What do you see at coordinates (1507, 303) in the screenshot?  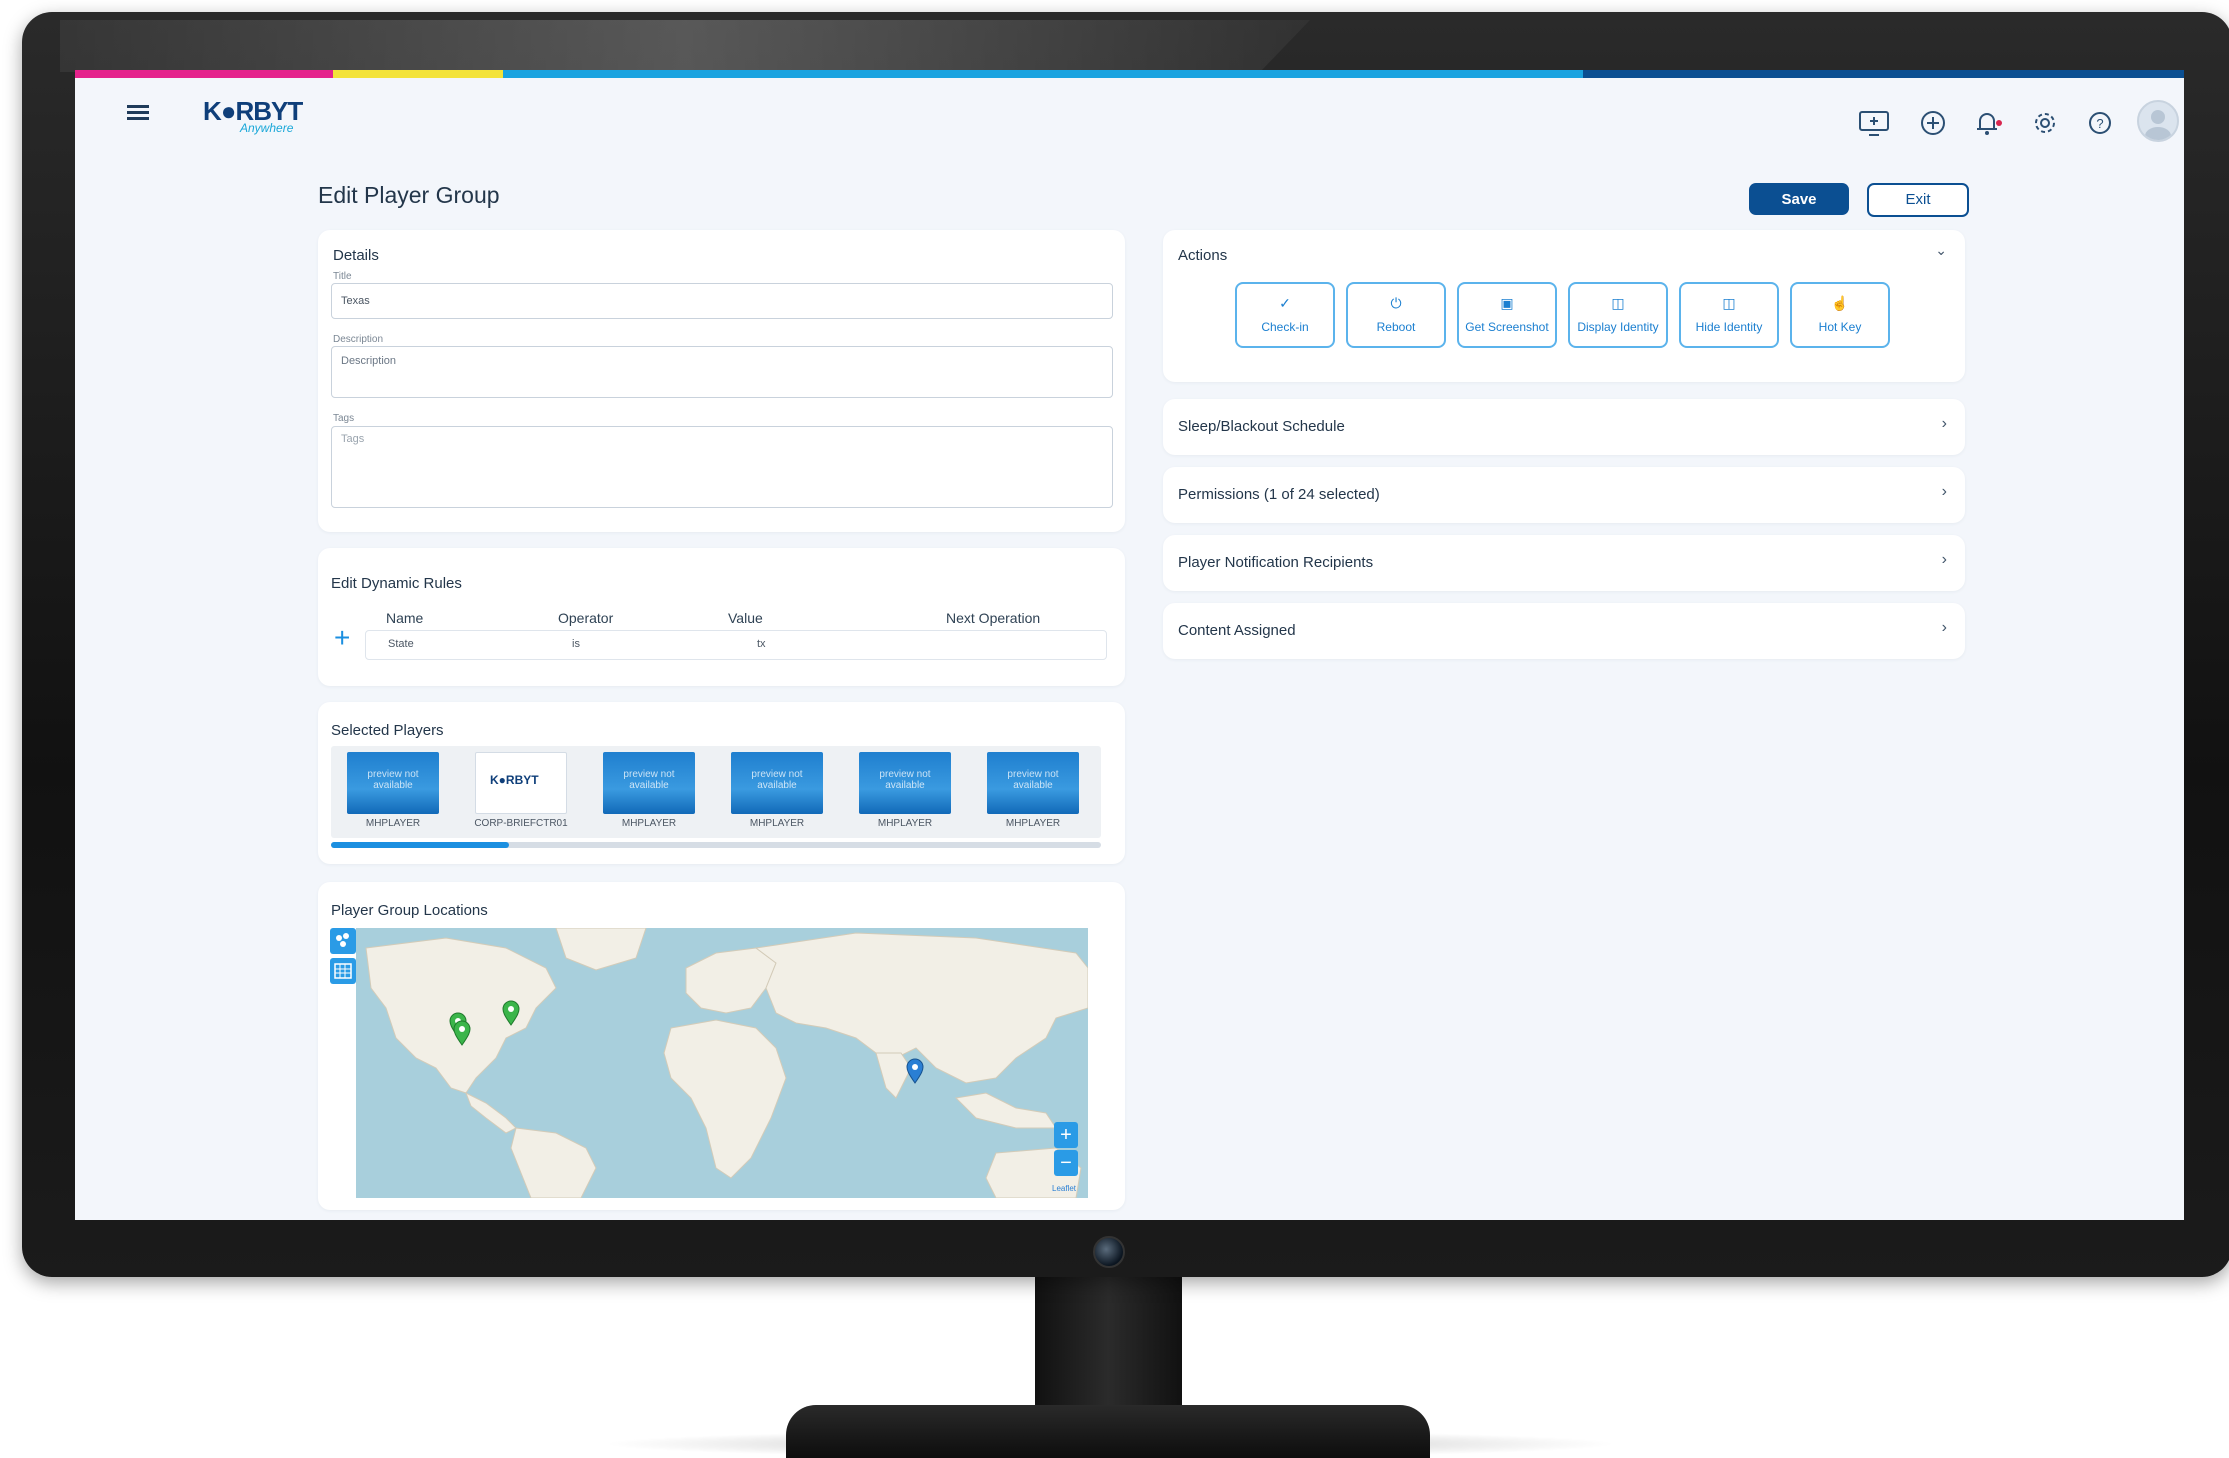 I see `screenshot-icon: ▣` at bounding box center [1507, 303].